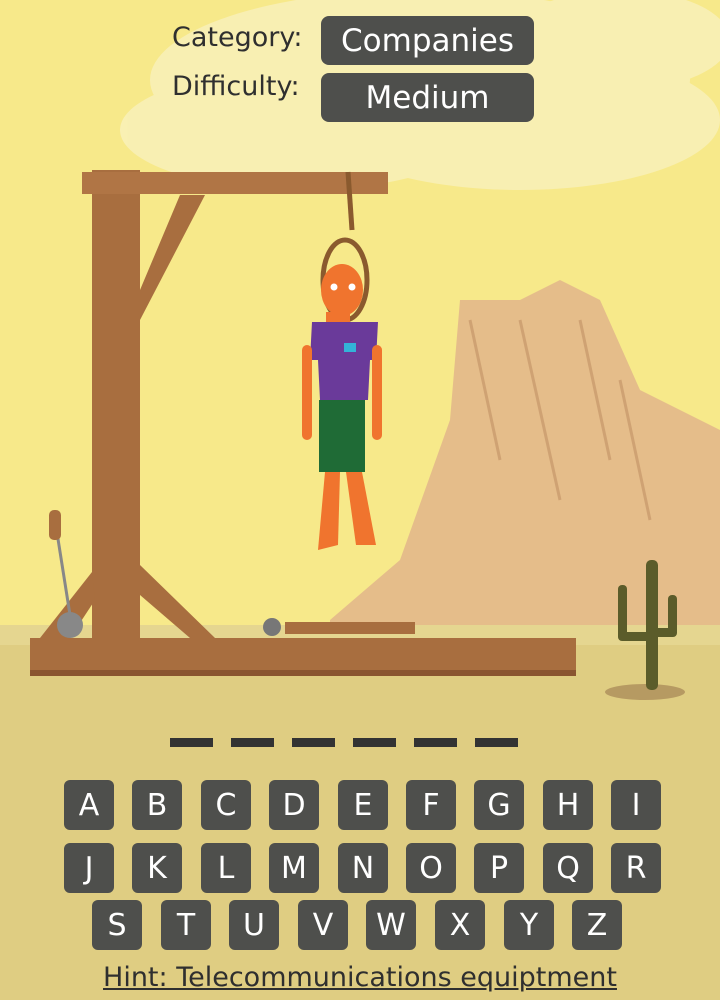 The image size is (720, 1000). What do you see at coordinates (499, 805) in the screenshot?
I see `key-g: G` at bounding box center [499, 805].